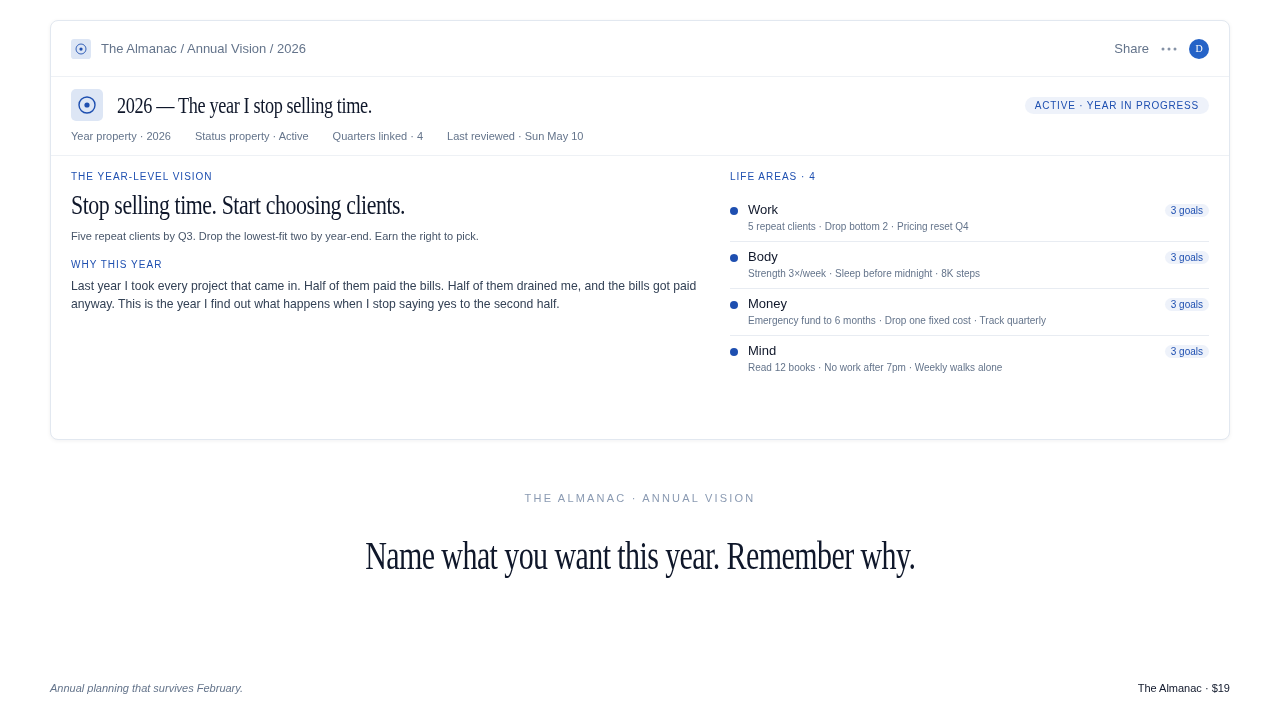  I want to click on property-text: Year property · 2026, so click(121, 136).